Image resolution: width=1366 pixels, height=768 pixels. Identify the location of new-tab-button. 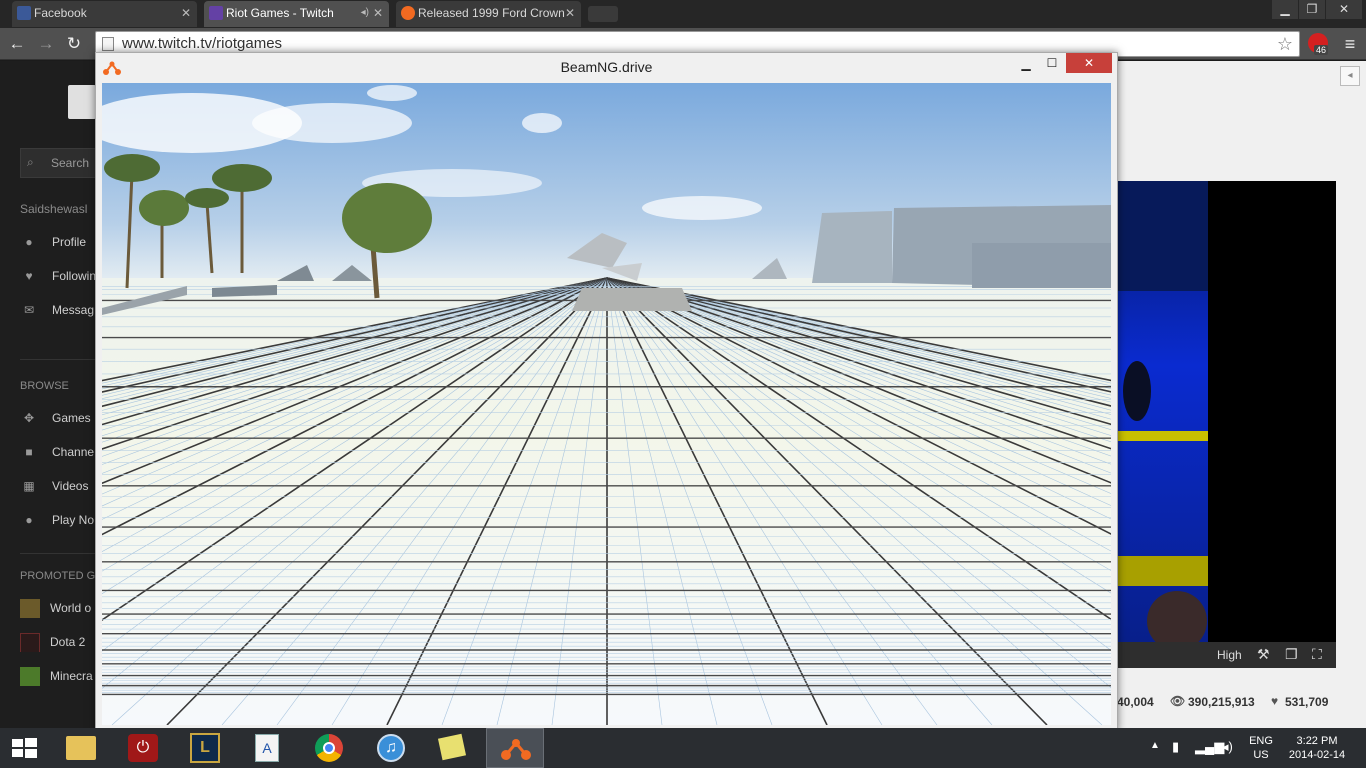
(603, 14).